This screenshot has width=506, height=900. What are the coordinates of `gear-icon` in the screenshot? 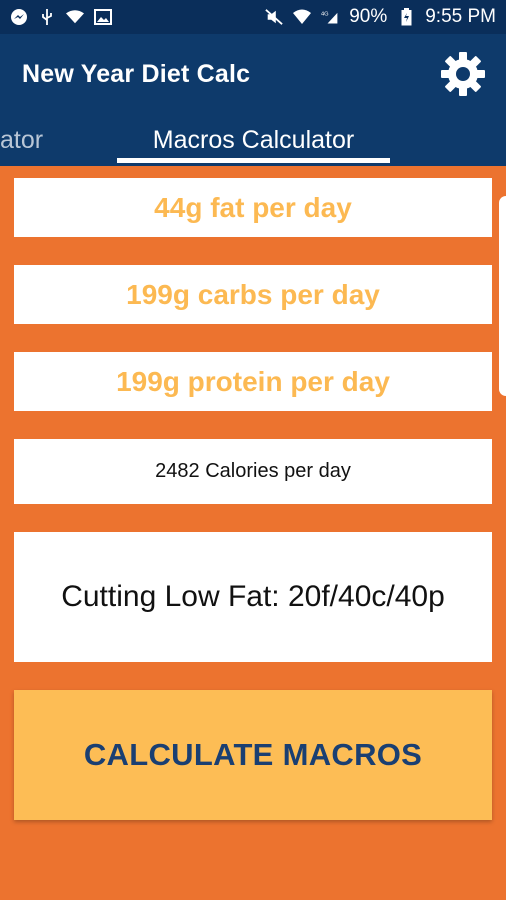 It's located at (463, 74).